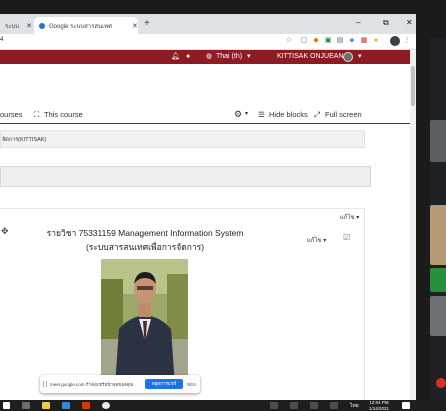  I want to click on instructor-photo, so click(144, 322).